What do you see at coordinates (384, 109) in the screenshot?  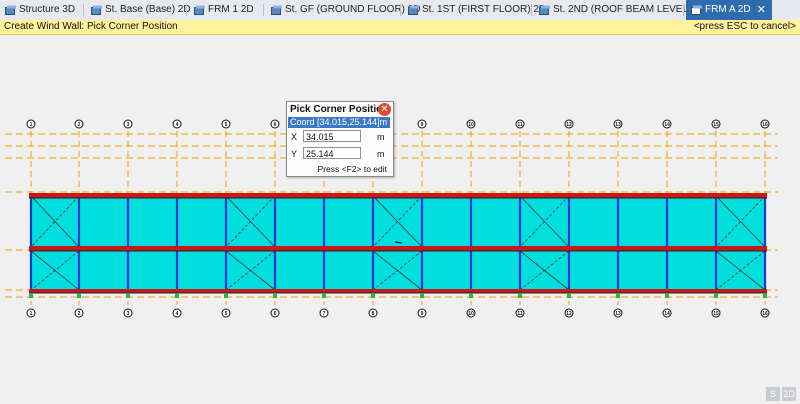 I see `close-icon: ✕` at bounding box center [384, 109].